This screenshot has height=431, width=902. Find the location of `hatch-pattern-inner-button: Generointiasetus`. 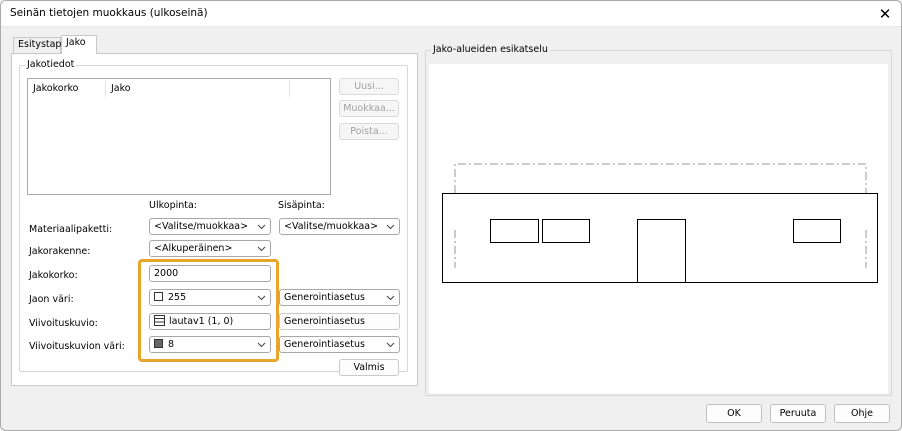

hatch-pattern-inner-button: Generointiasetus is located at coordinates (339, 321).